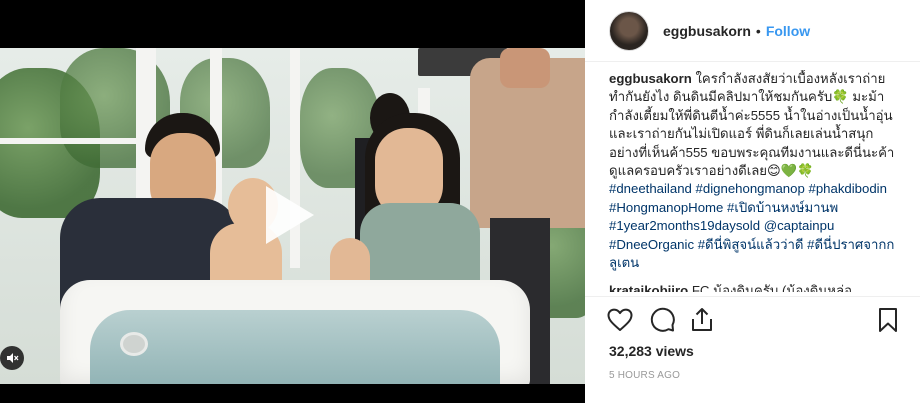  What do you see at coordinates (644, 375) in the screenshot?
I see `post-timestamp: 5 HOURS AGO` at bounding box center [644, 375].